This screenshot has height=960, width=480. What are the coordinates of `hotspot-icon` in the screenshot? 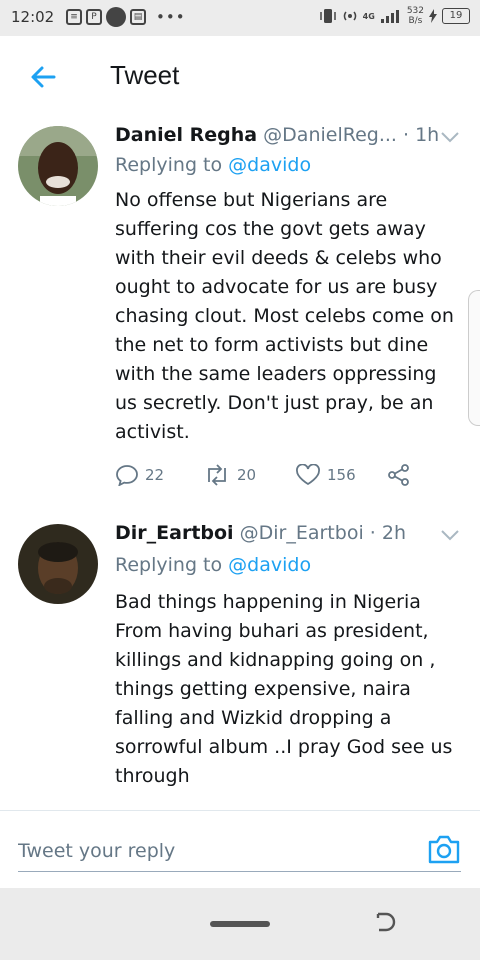 It's located at (349, 16).